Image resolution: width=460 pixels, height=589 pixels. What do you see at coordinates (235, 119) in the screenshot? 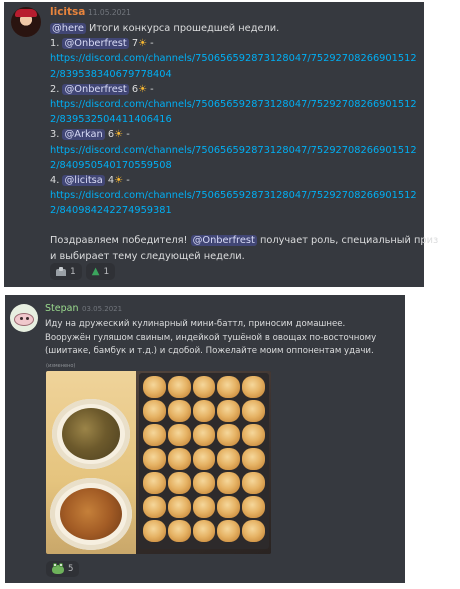
I see `message-link-cont: 2/839532504411406416` at bounding box center [235, 119].